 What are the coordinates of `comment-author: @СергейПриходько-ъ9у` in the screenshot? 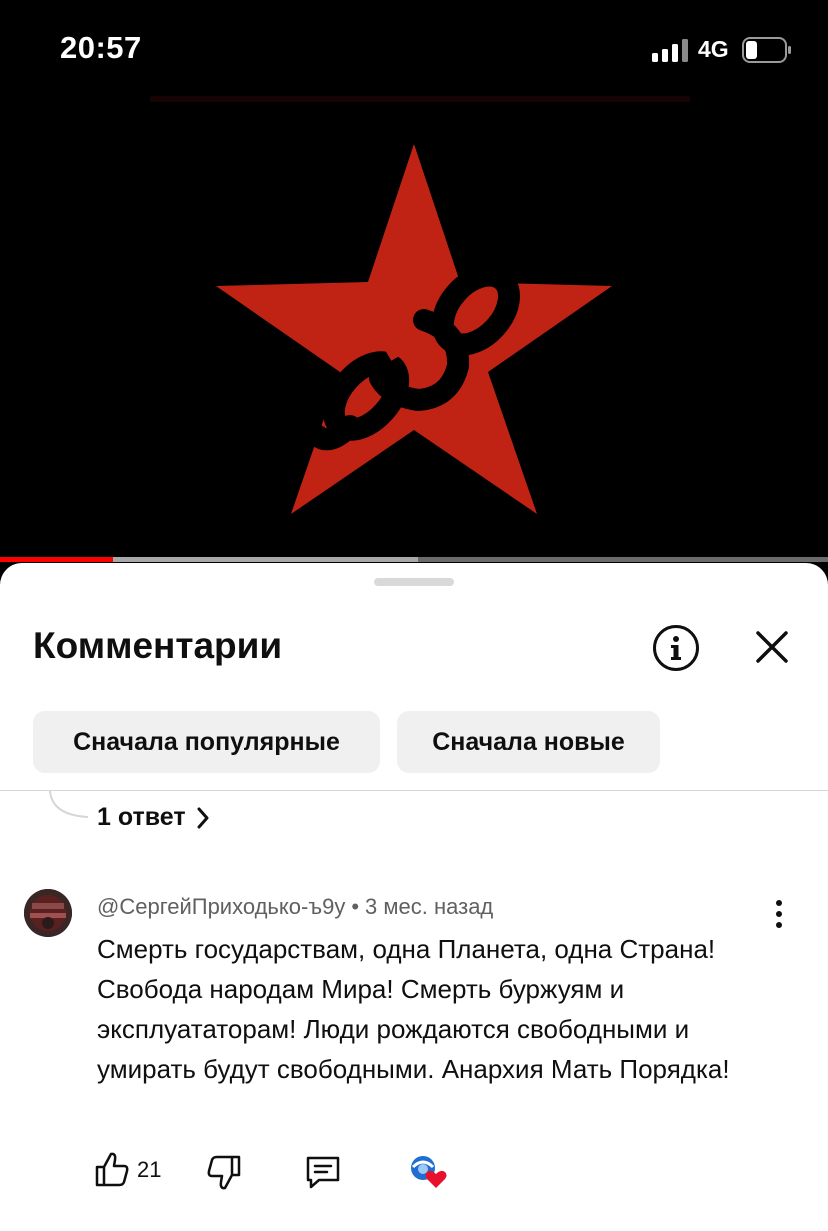 It's located at (221, 906).